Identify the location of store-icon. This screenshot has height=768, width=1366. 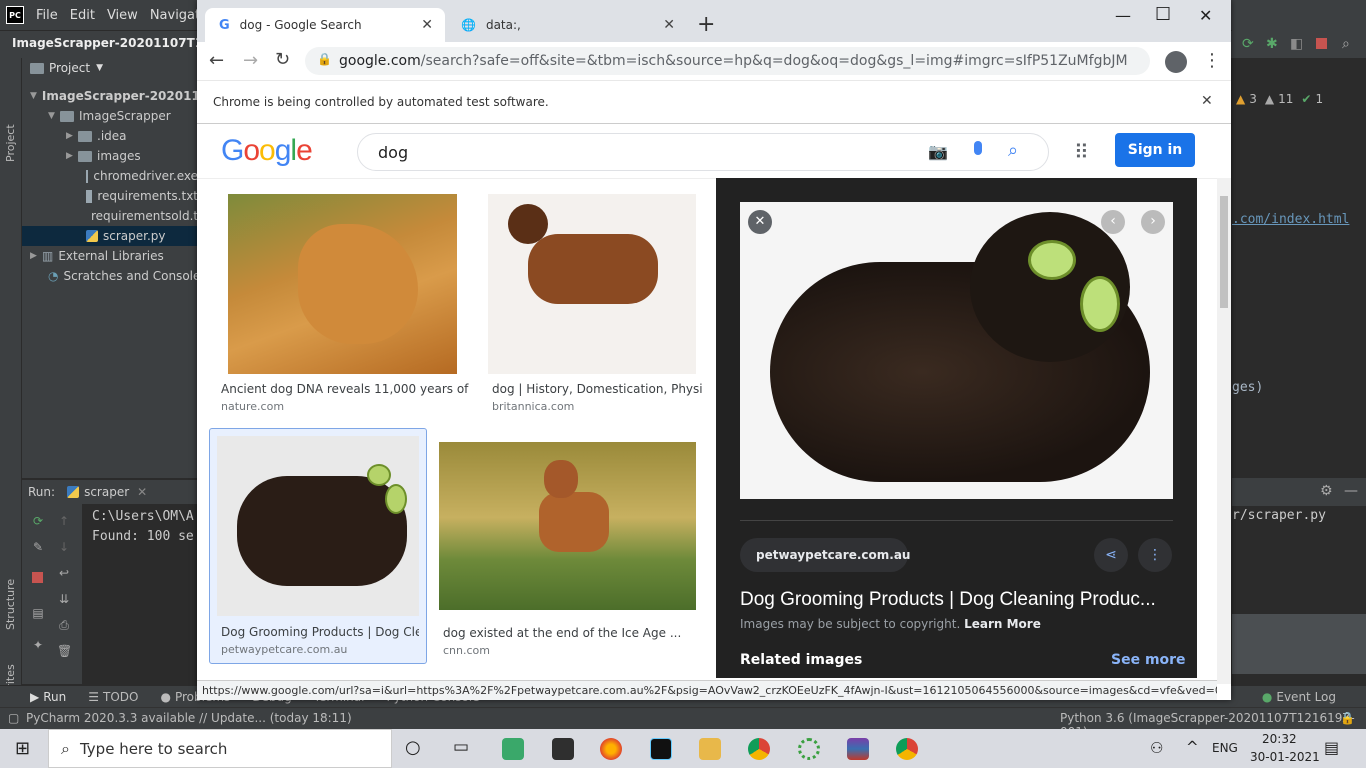
(563, 749).